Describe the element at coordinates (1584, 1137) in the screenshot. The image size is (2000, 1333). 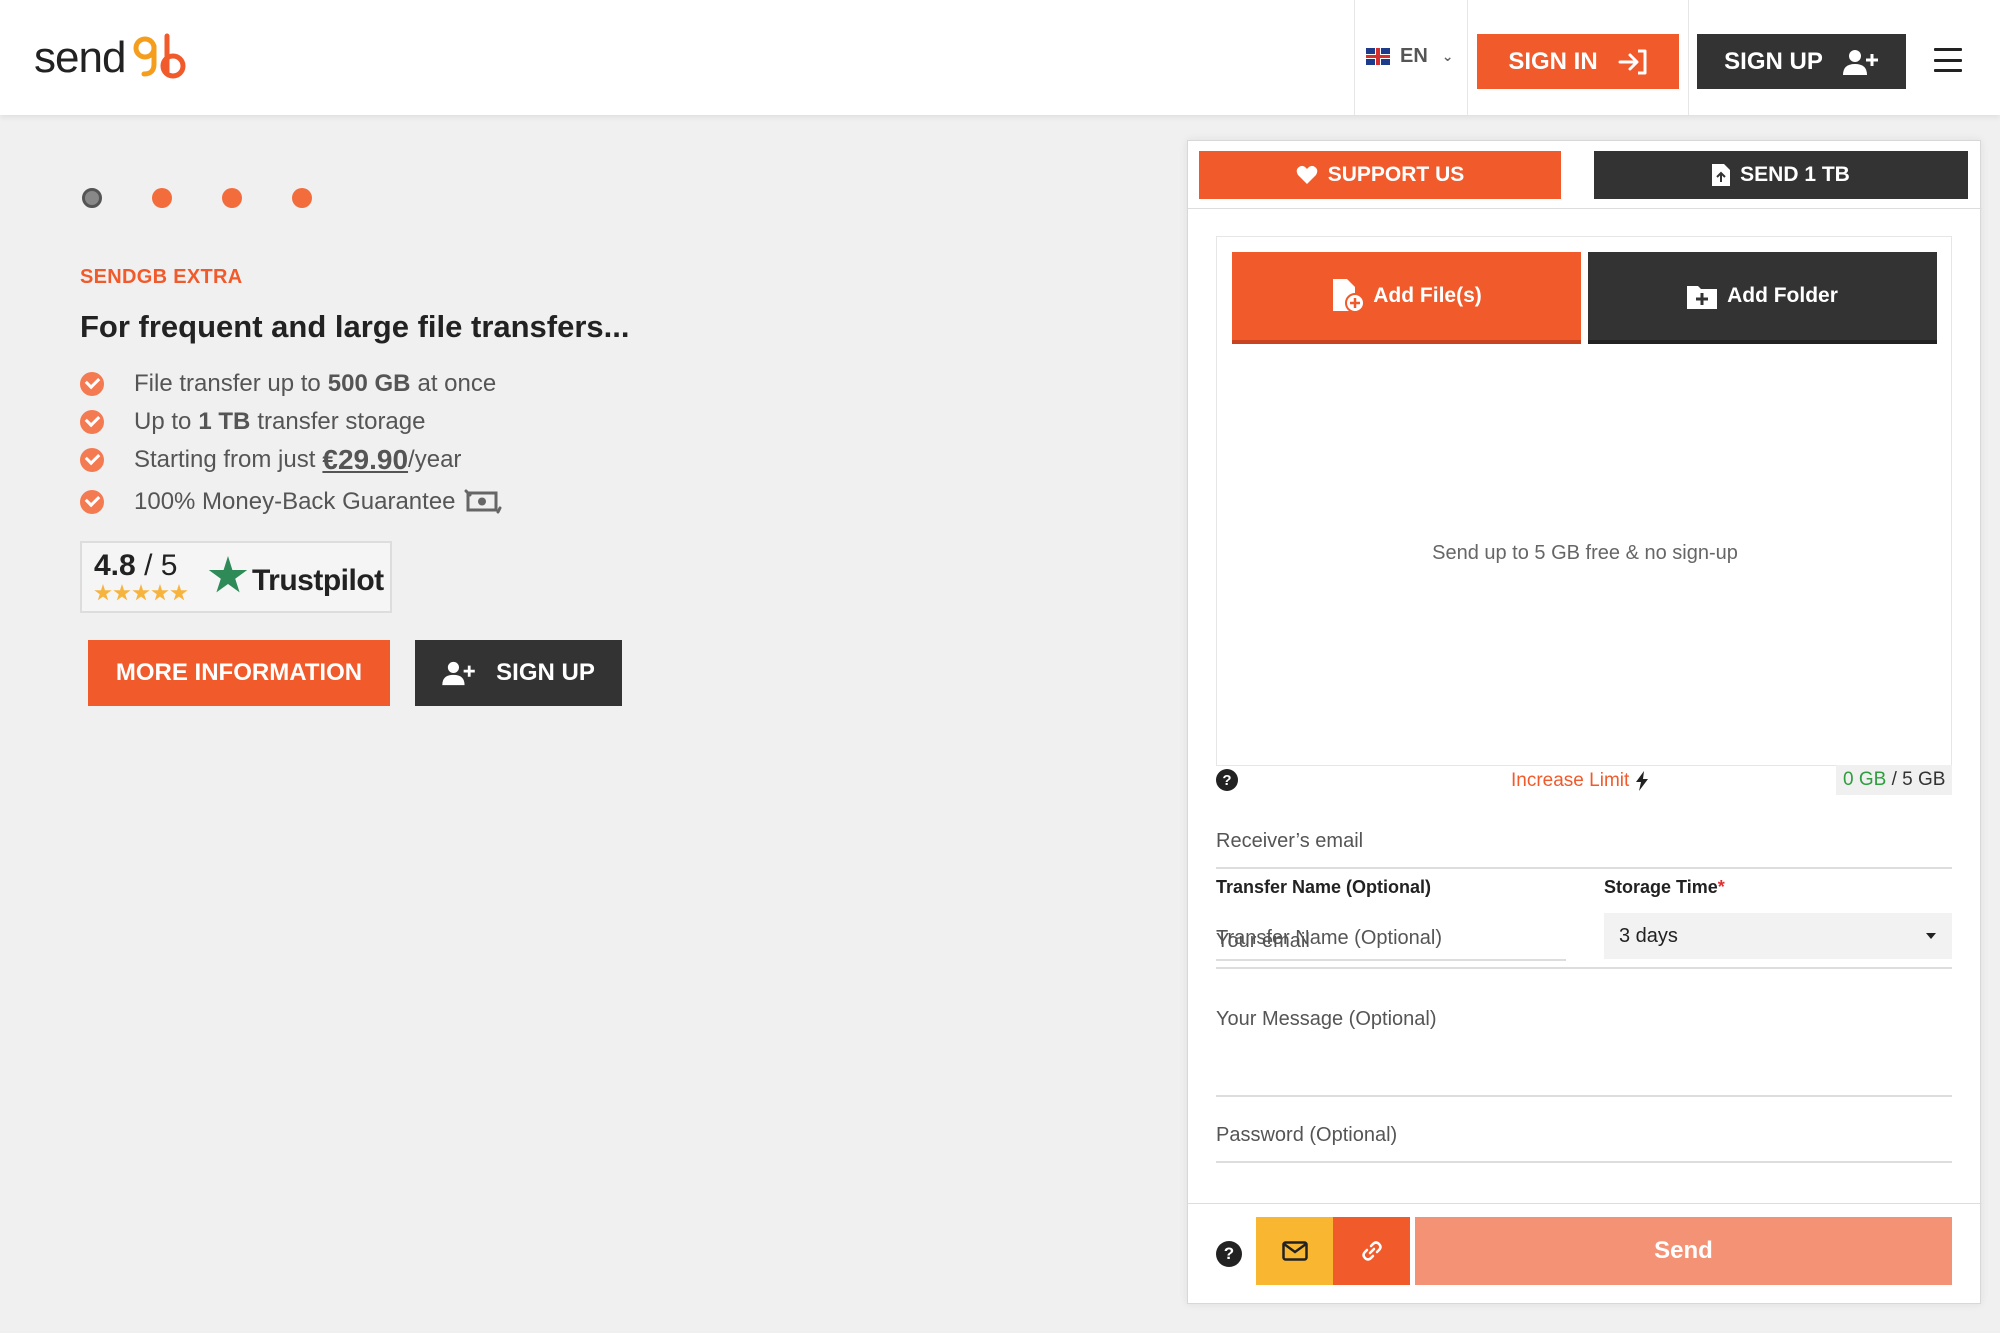
I see `password-input: Password (Optional)` at that location.